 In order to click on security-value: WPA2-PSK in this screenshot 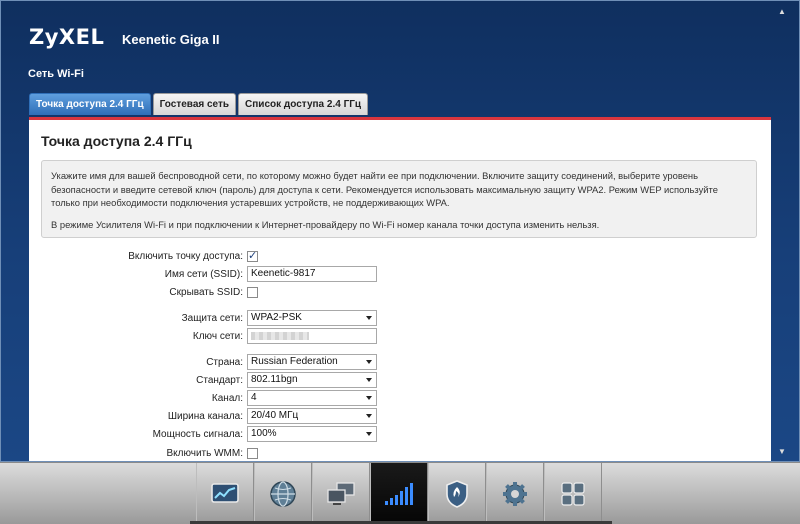, I will do `click(276, 317)`.